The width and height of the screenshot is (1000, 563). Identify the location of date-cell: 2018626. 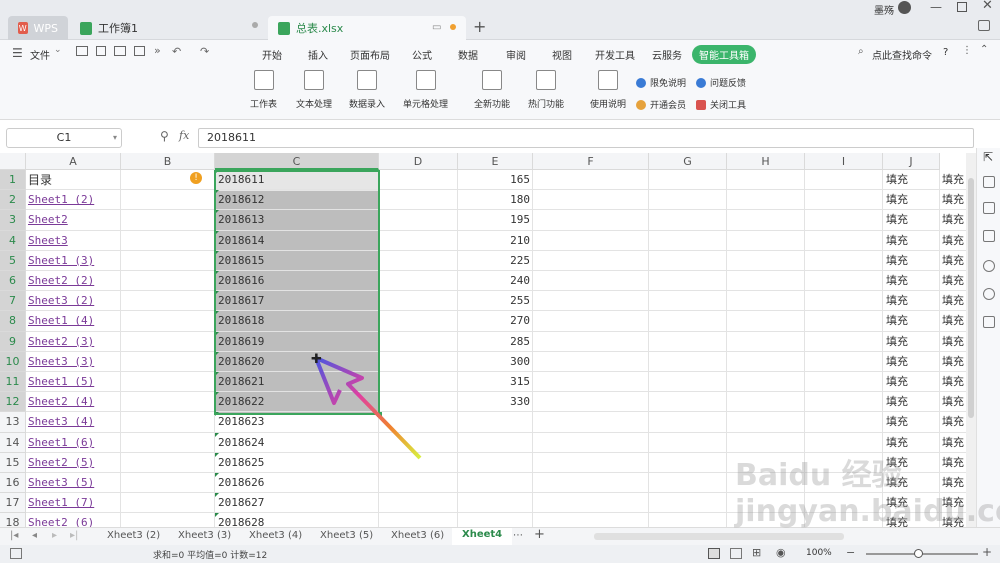
(298, 483).